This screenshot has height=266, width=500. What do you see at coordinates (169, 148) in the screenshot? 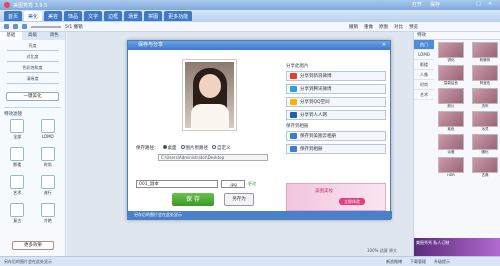
I see `radio-desktop: 桌面` at bounding box center [169, 148].